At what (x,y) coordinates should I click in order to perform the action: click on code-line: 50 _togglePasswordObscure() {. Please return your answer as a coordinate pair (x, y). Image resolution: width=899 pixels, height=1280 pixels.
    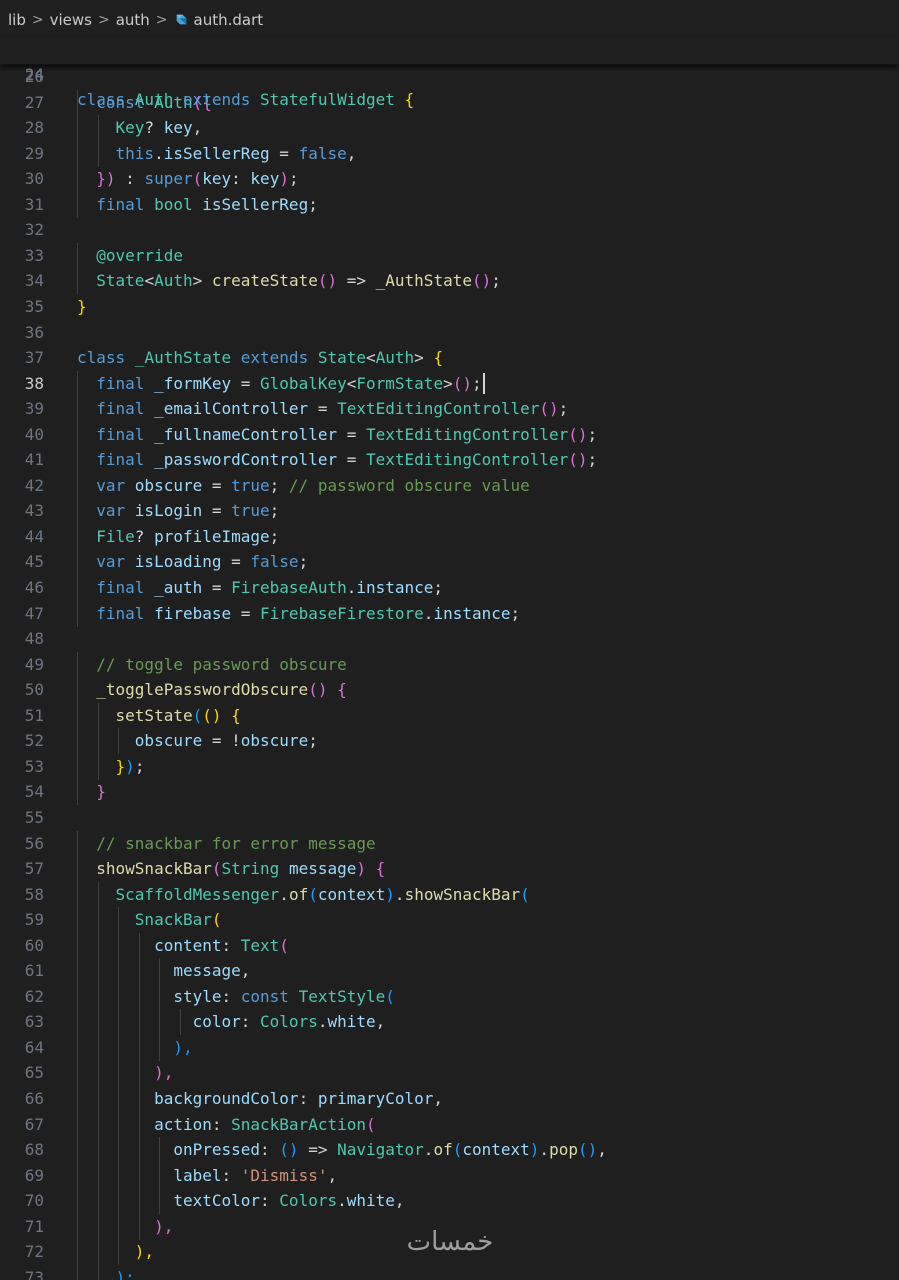
    Looking at the image, I should click on (449, 690).